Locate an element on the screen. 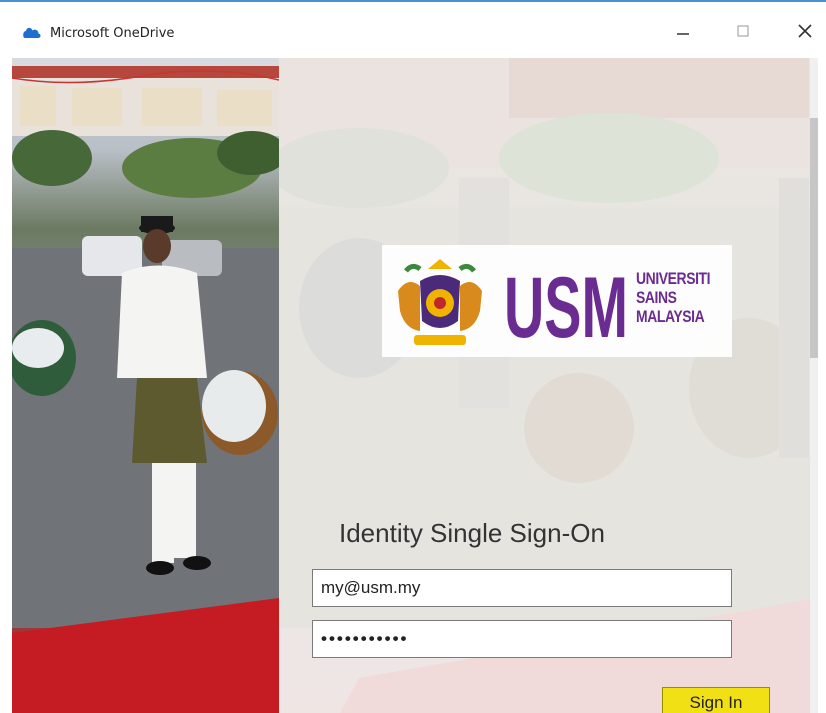 This screenshot has height=713, width=826. usm-logo: USM UNIVERSITI SAINS MALAYSIA is located at coordinates (557, 301).